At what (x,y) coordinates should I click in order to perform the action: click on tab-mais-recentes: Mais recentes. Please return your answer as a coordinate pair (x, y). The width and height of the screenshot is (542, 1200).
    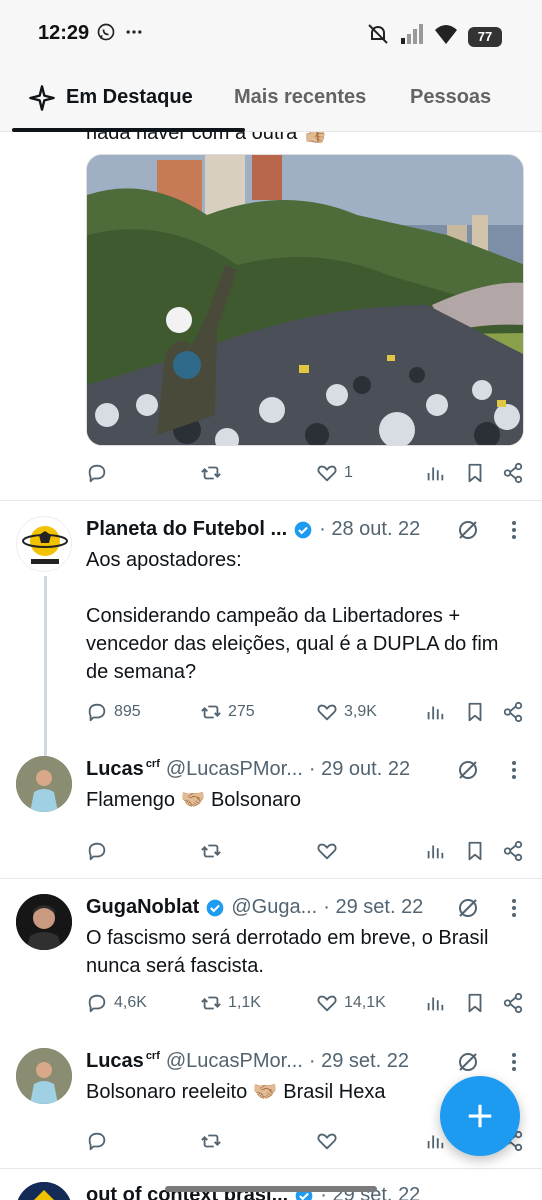
    Looking at the image, I should click on (300, 97).